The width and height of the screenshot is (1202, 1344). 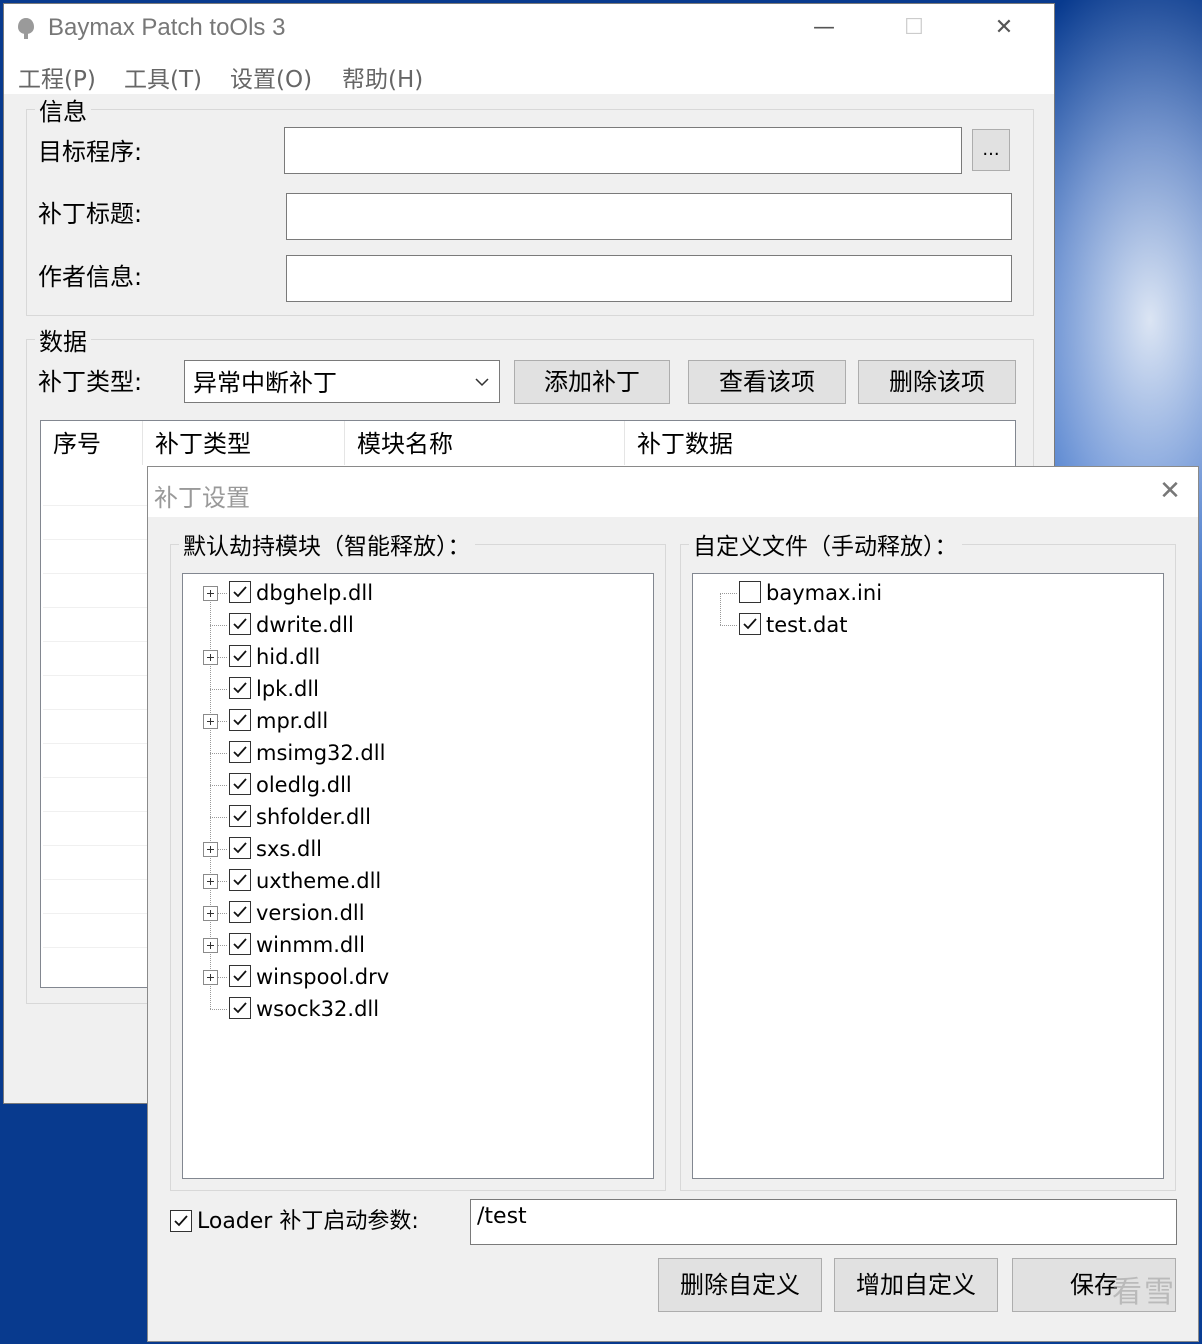 What do you see at coordinates (181, 1221) in the screenshot?
I see `loader-checkbox-box` at bounding box center [181, 1221].